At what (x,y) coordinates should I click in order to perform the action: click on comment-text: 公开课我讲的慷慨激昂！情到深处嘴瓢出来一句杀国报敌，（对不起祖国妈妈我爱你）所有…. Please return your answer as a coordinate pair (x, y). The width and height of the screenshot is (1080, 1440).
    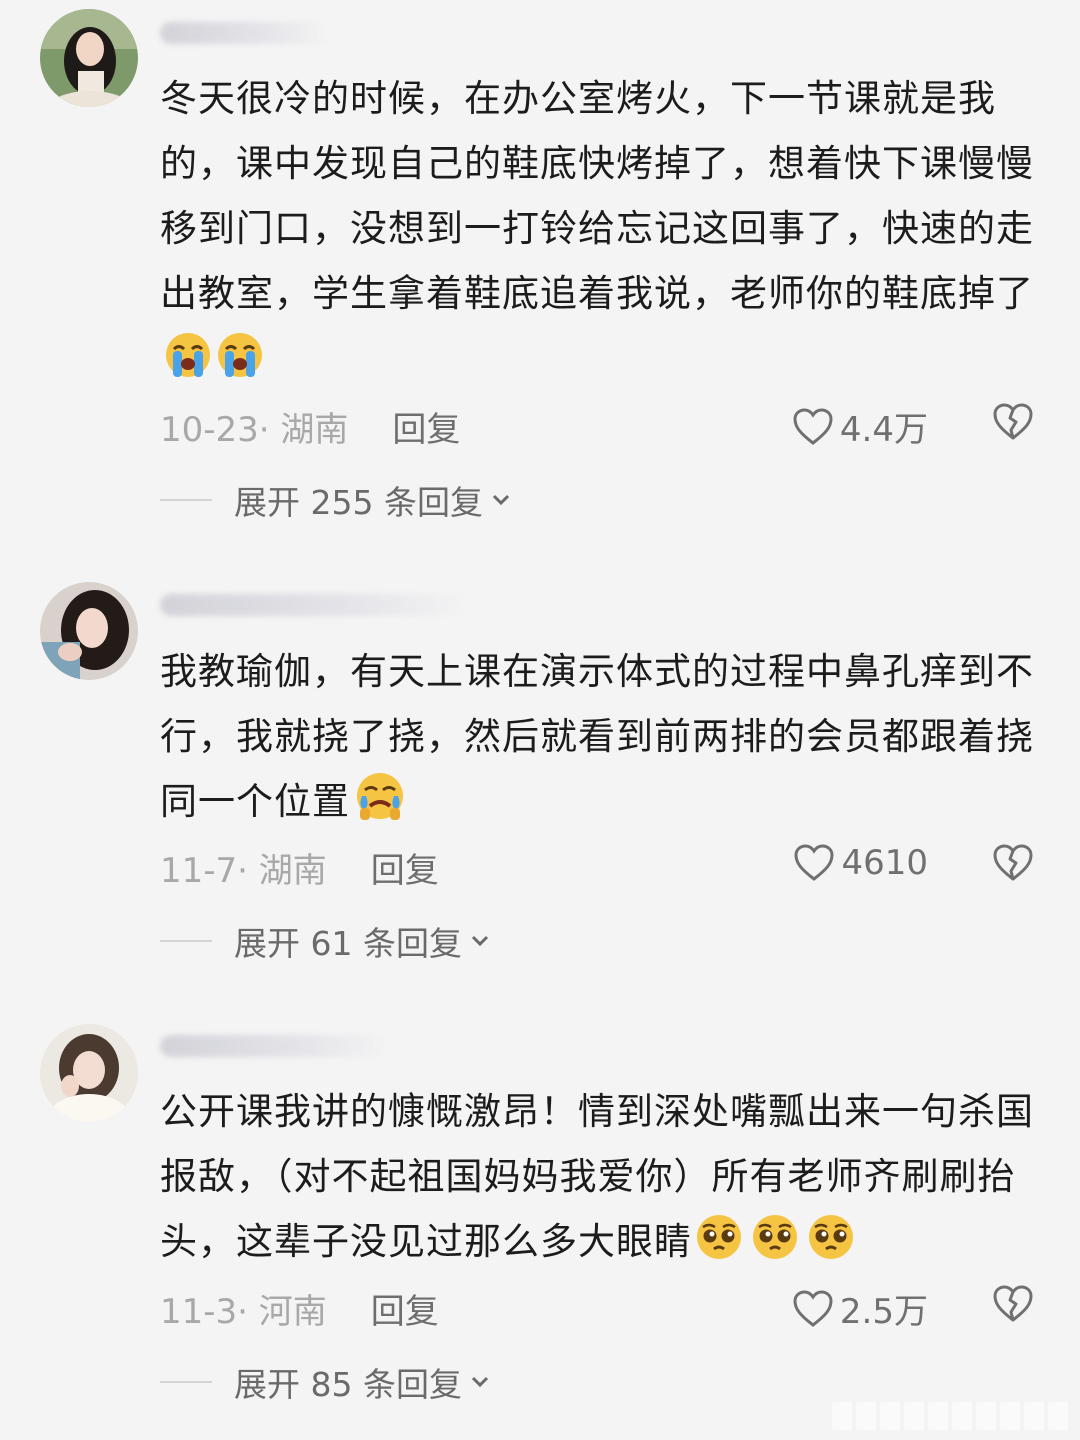
    Looking at the image, I should click on (597, 1176).